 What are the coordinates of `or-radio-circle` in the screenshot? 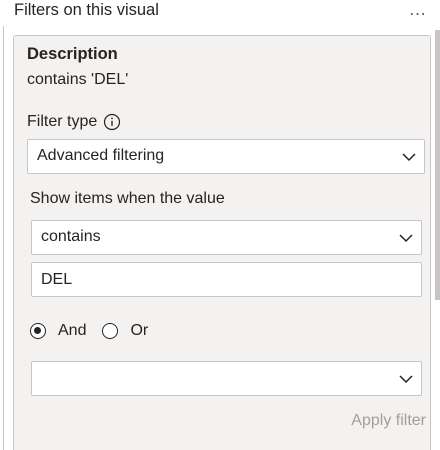 It's located at (110, 331).